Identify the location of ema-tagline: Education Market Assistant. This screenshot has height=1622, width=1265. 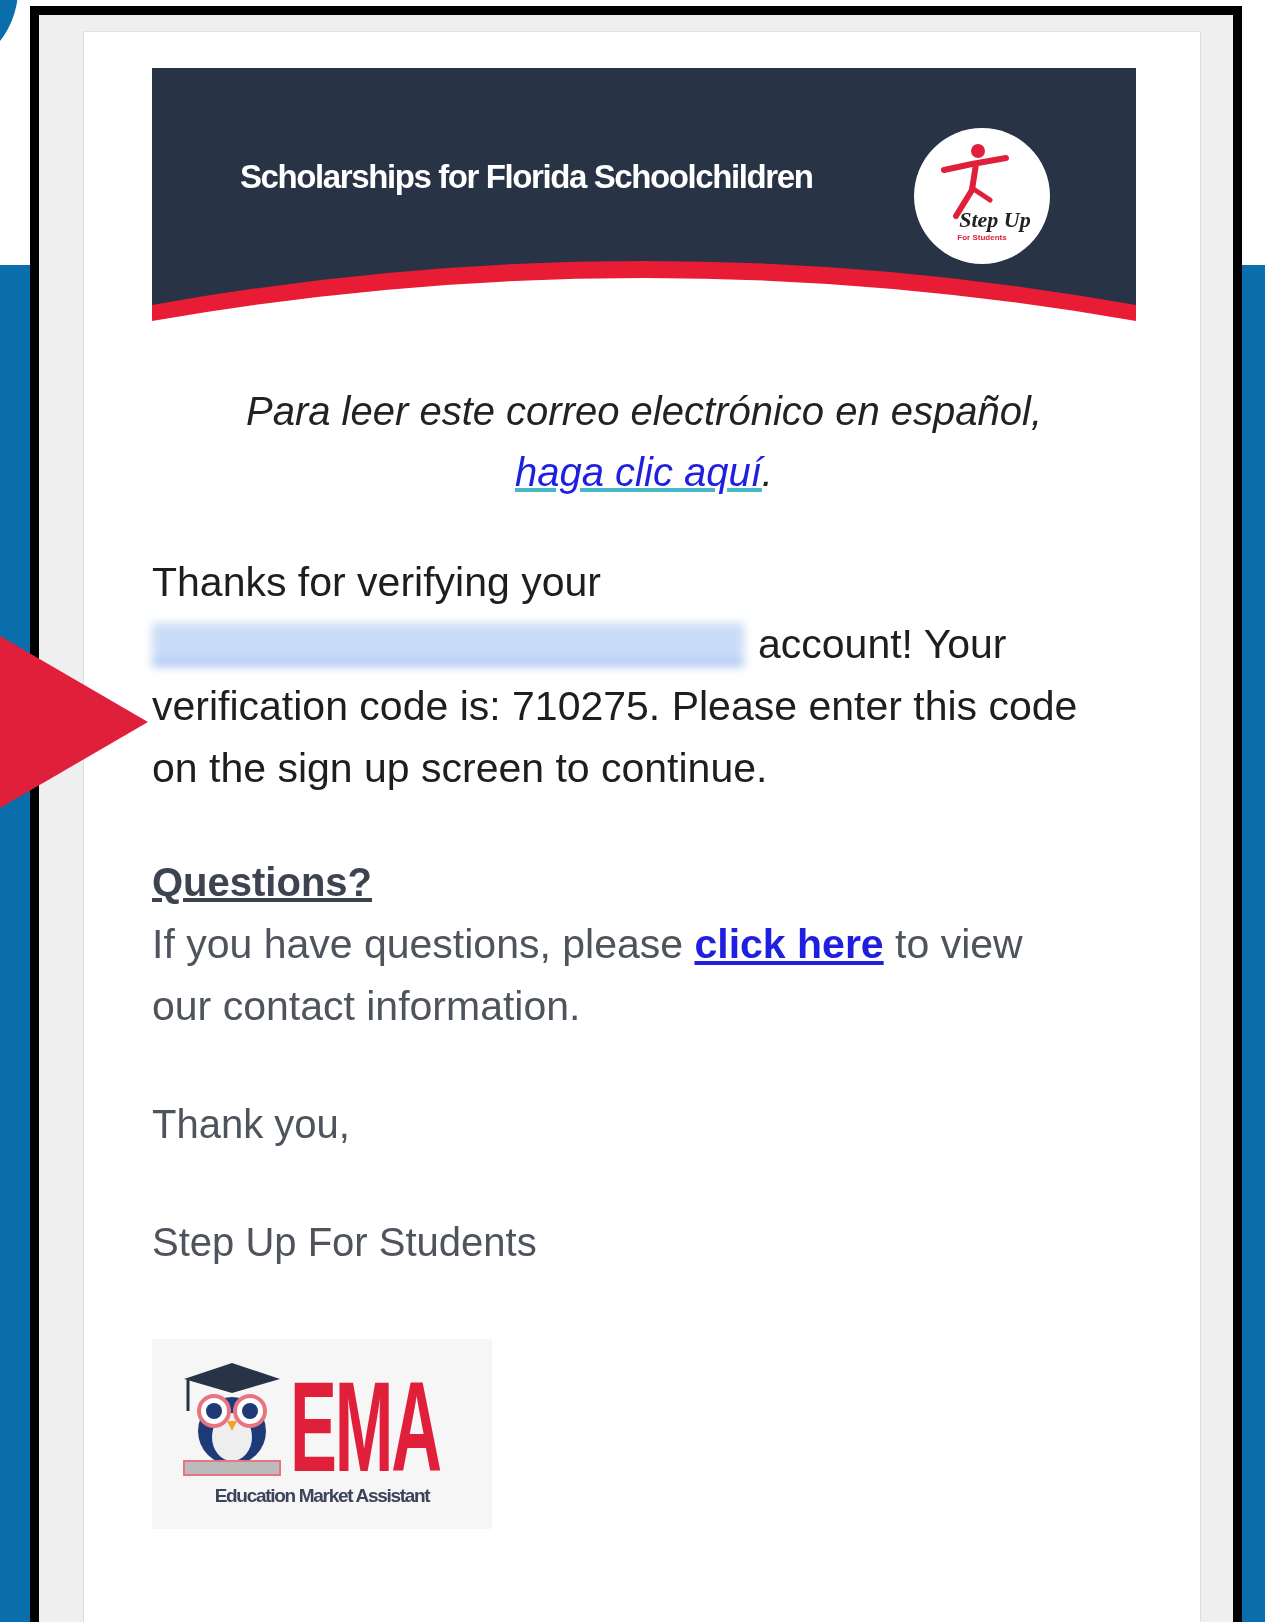
(322, 1496).